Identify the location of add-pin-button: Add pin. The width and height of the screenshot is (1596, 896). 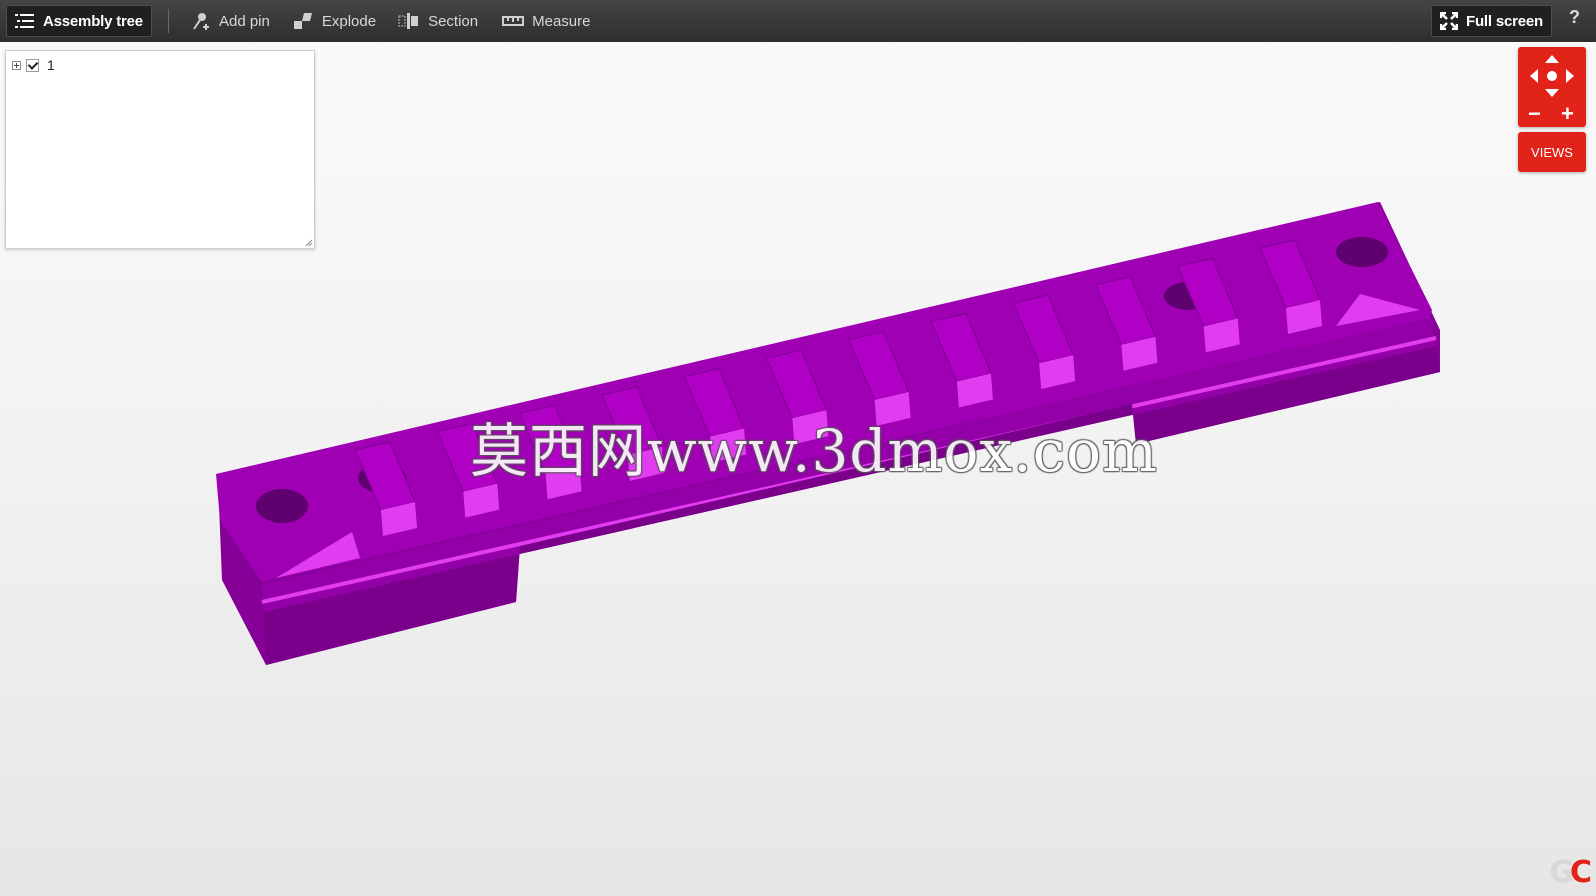
(230, 21).